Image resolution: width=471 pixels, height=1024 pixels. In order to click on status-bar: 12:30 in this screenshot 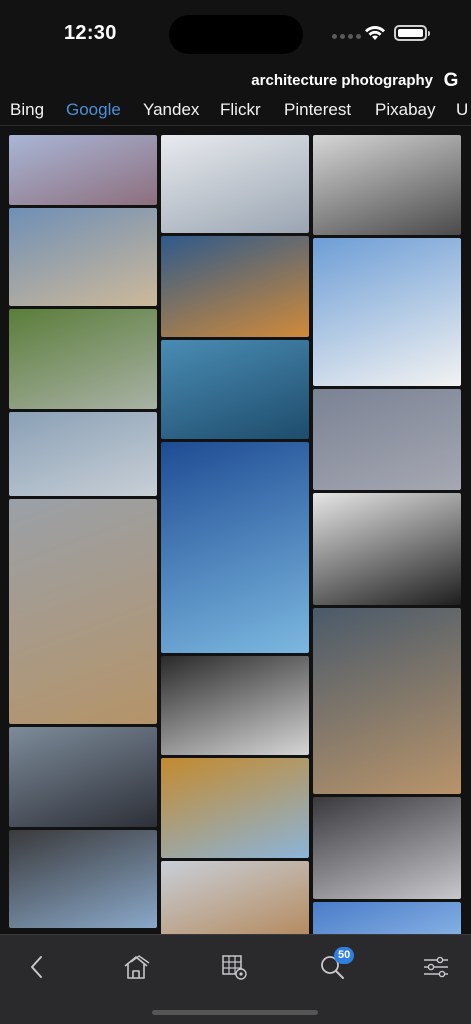, I will do `click(235, 34)`.